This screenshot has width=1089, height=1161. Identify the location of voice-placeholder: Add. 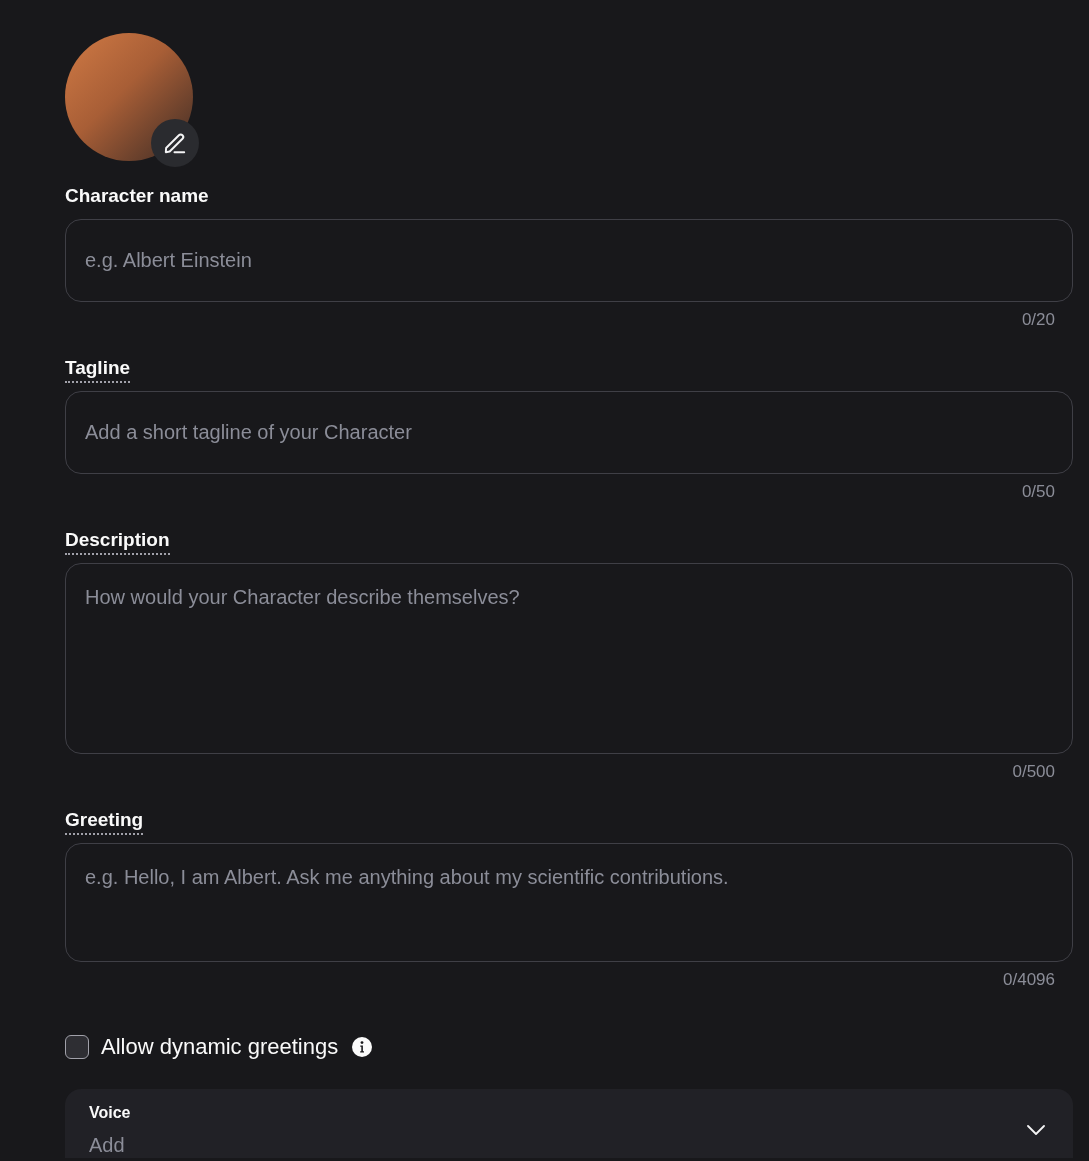
(107, 1145).